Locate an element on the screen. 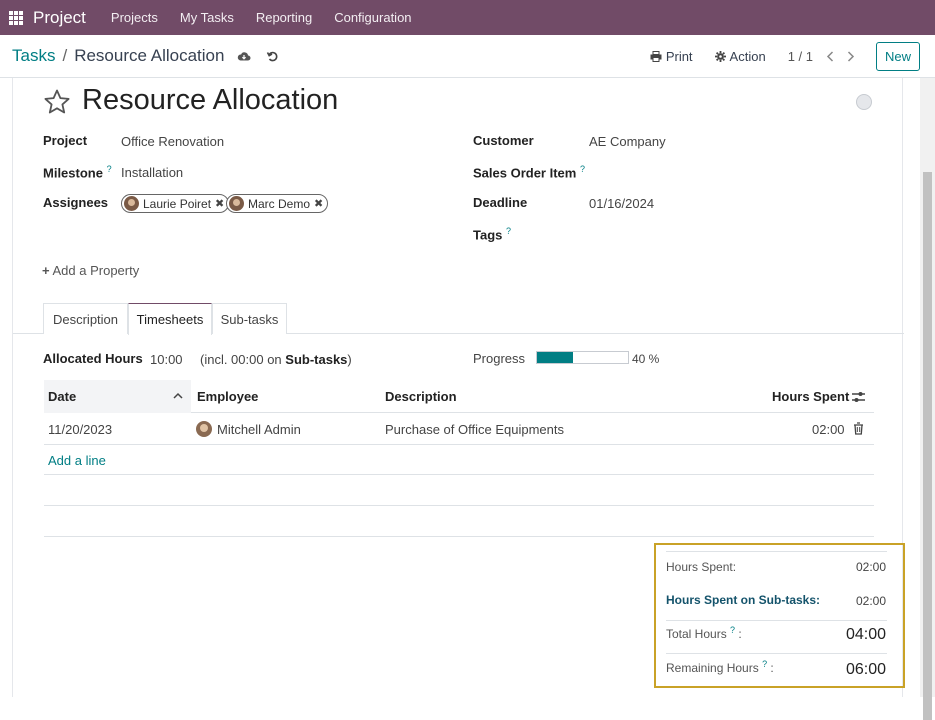 The width and height of the screenshot is (935, 720). assignee-name: Laurie Poiret is located at coordinates (177, 203).